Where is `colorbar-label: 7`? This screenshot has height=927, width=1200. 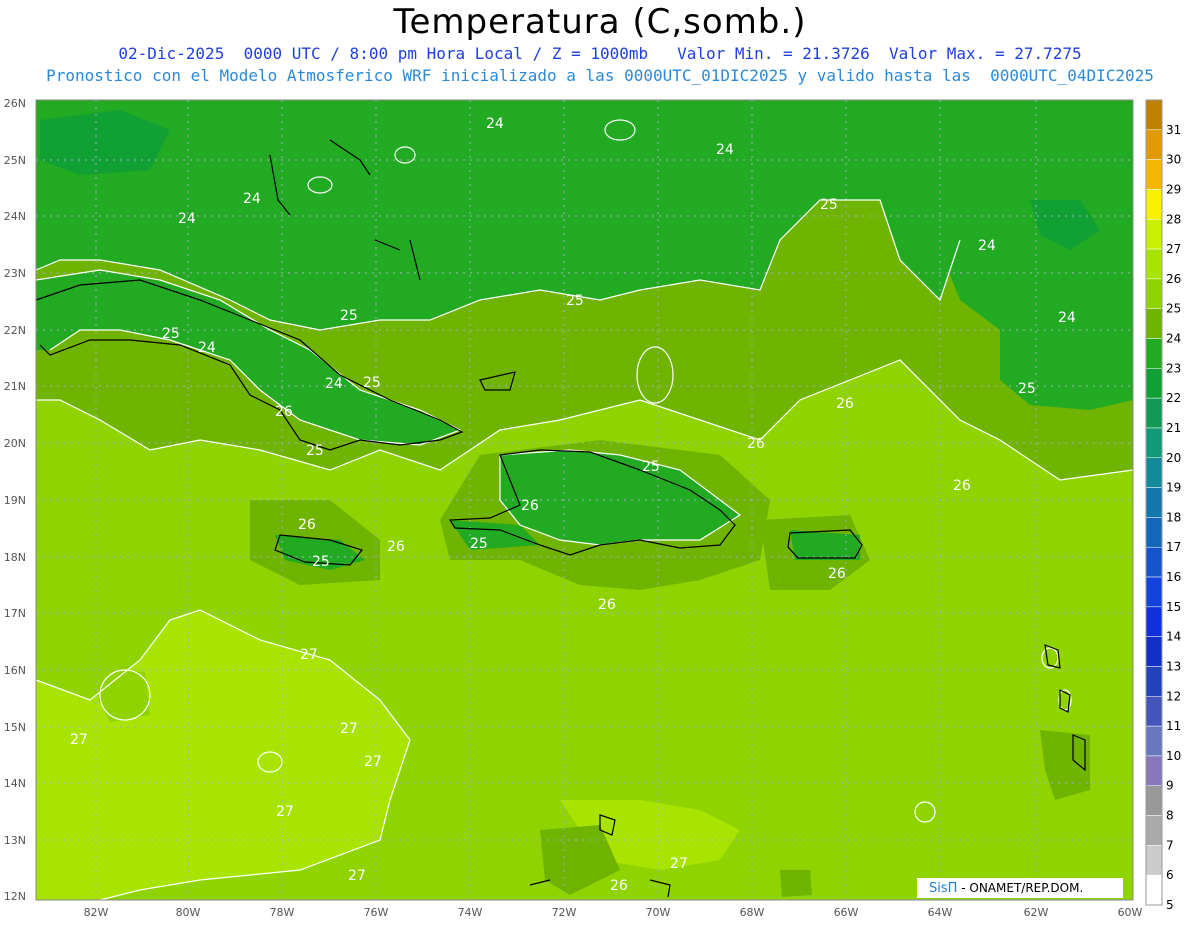 colorbar-label: 7 is located at coordinates (1170, 845).